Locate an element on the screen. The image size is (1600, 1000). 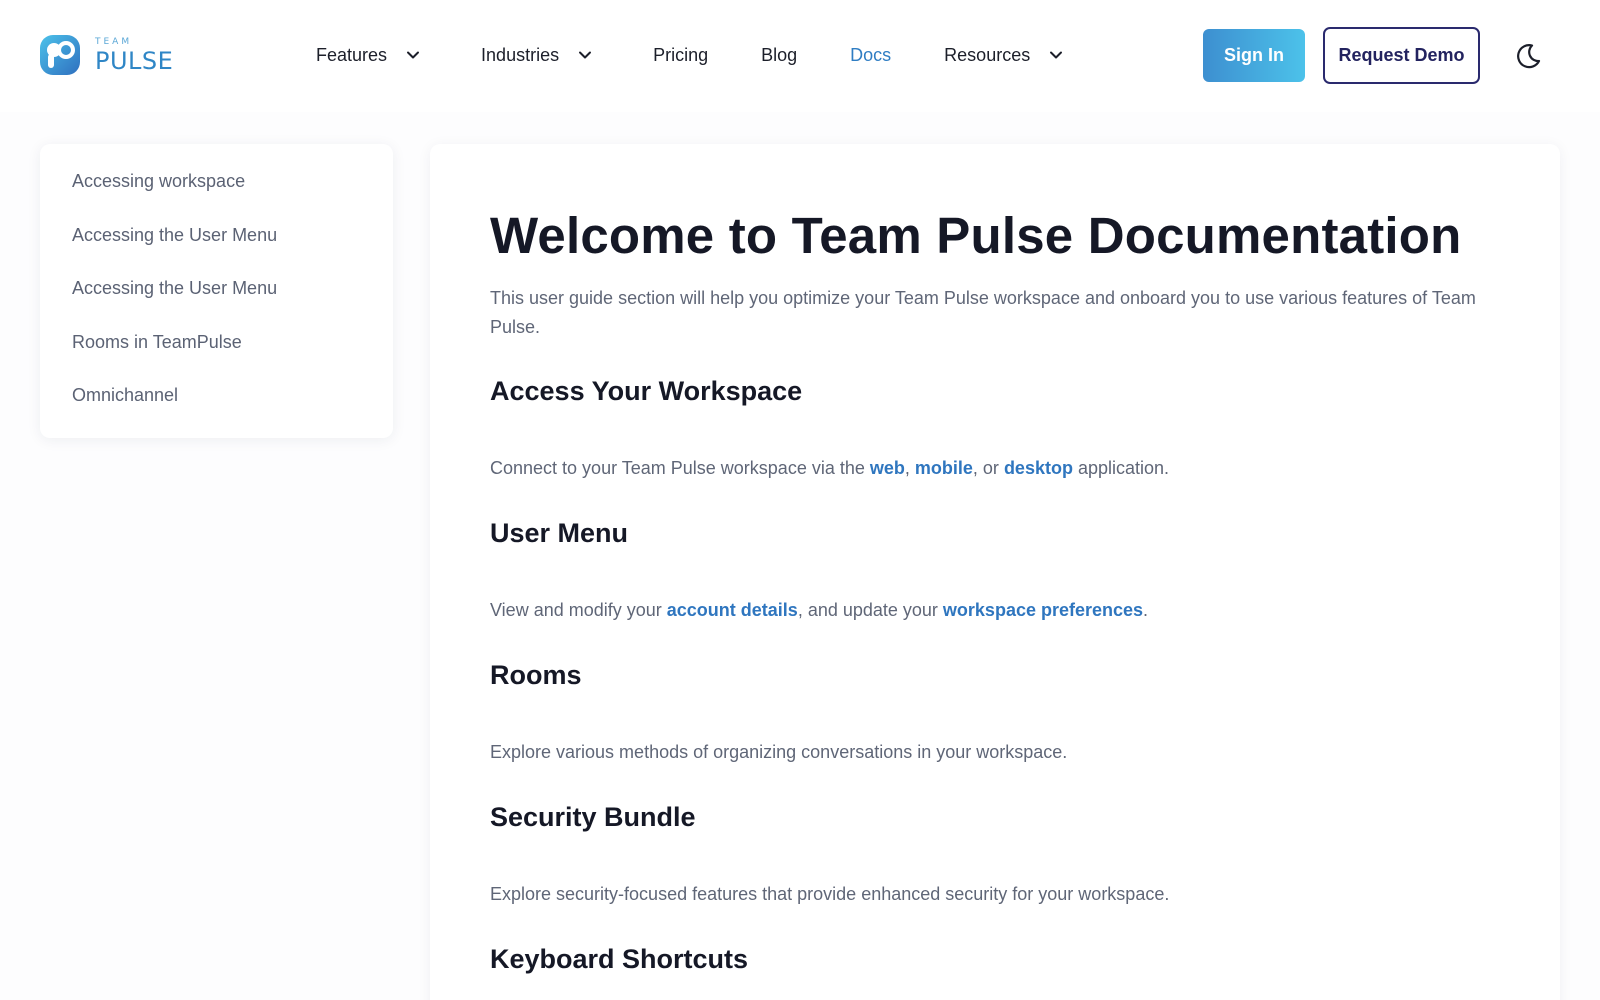
nav-industries-label: Industries is located at coordinates (520, 54).